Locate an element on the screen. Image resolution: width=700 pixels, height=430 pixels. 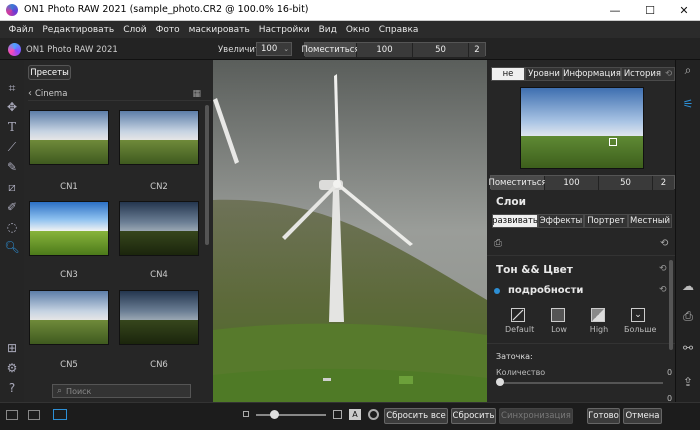
tone-reset-icon: ⟲ is located at coordinates (663, 269).